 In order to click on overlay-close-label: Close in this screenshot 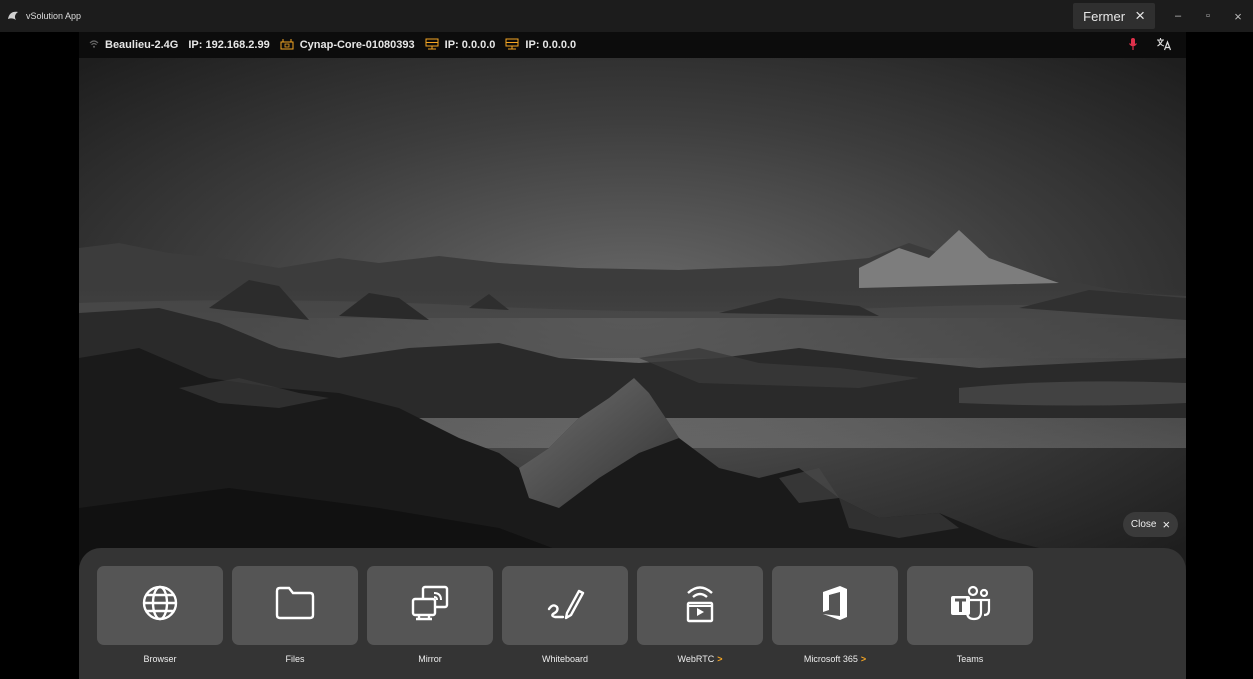, I will do `click(1143, 524)`.